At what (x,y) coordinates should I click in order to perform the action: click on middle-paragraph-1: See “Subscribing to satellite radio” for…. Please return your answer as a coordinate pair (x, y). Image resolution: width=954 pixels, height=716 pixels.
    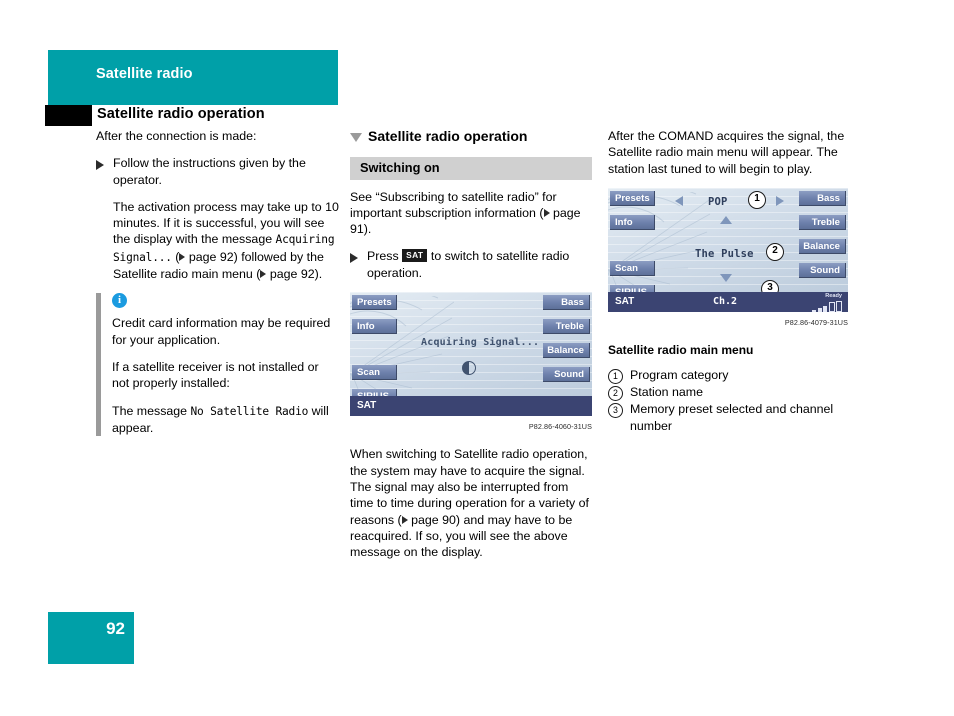
    Looking at the image, I should click on (471, 213).